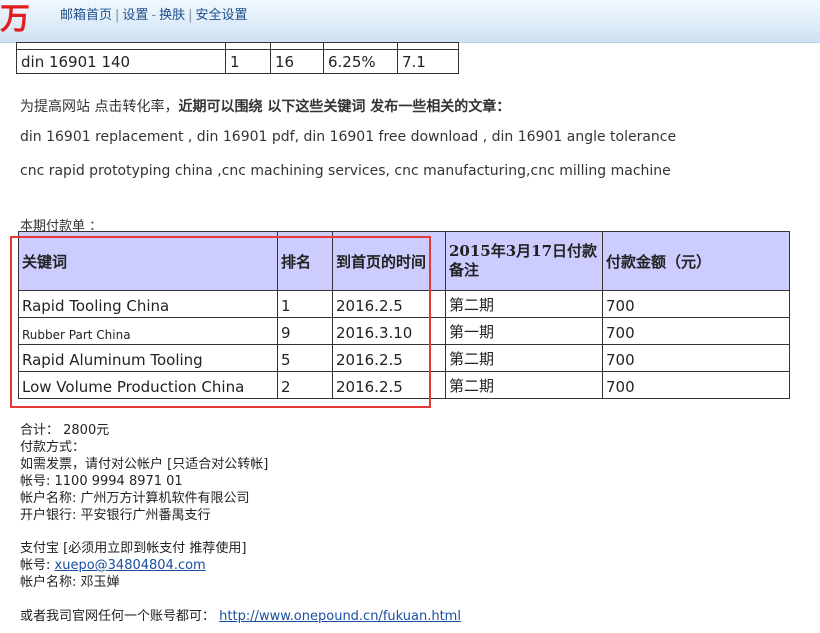 The width and height of the screenshot is (820, 633). Describe the element at coordinates (428, 61) in the screenshot. I see `value-cell: 7.1` at that location.